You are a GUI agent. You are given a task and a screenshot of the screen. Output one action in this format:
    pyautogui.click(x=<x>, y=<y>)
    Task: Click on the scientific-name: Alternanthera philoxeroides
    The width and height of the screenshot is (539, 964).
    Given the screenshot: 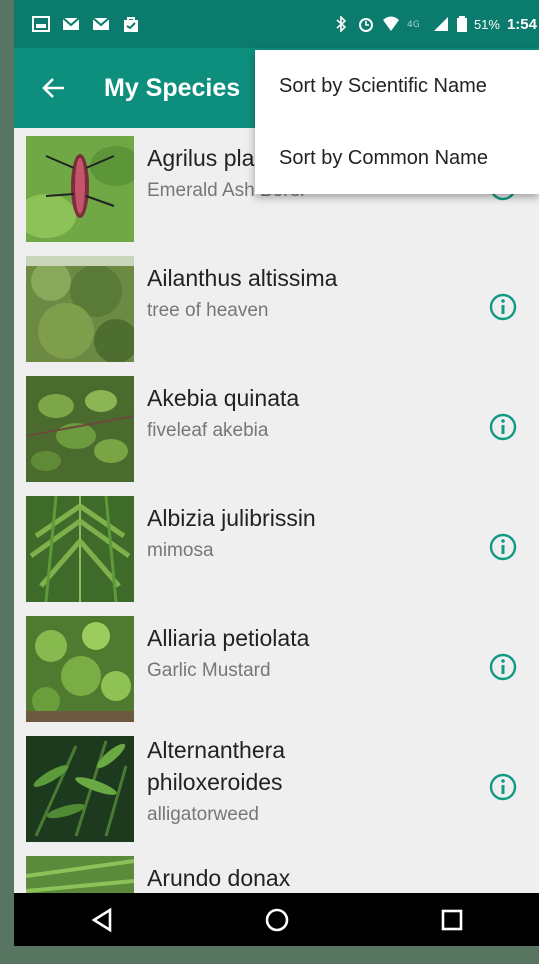 What is the action you would take?
    pyautogui.click(x=216, y=766)
    